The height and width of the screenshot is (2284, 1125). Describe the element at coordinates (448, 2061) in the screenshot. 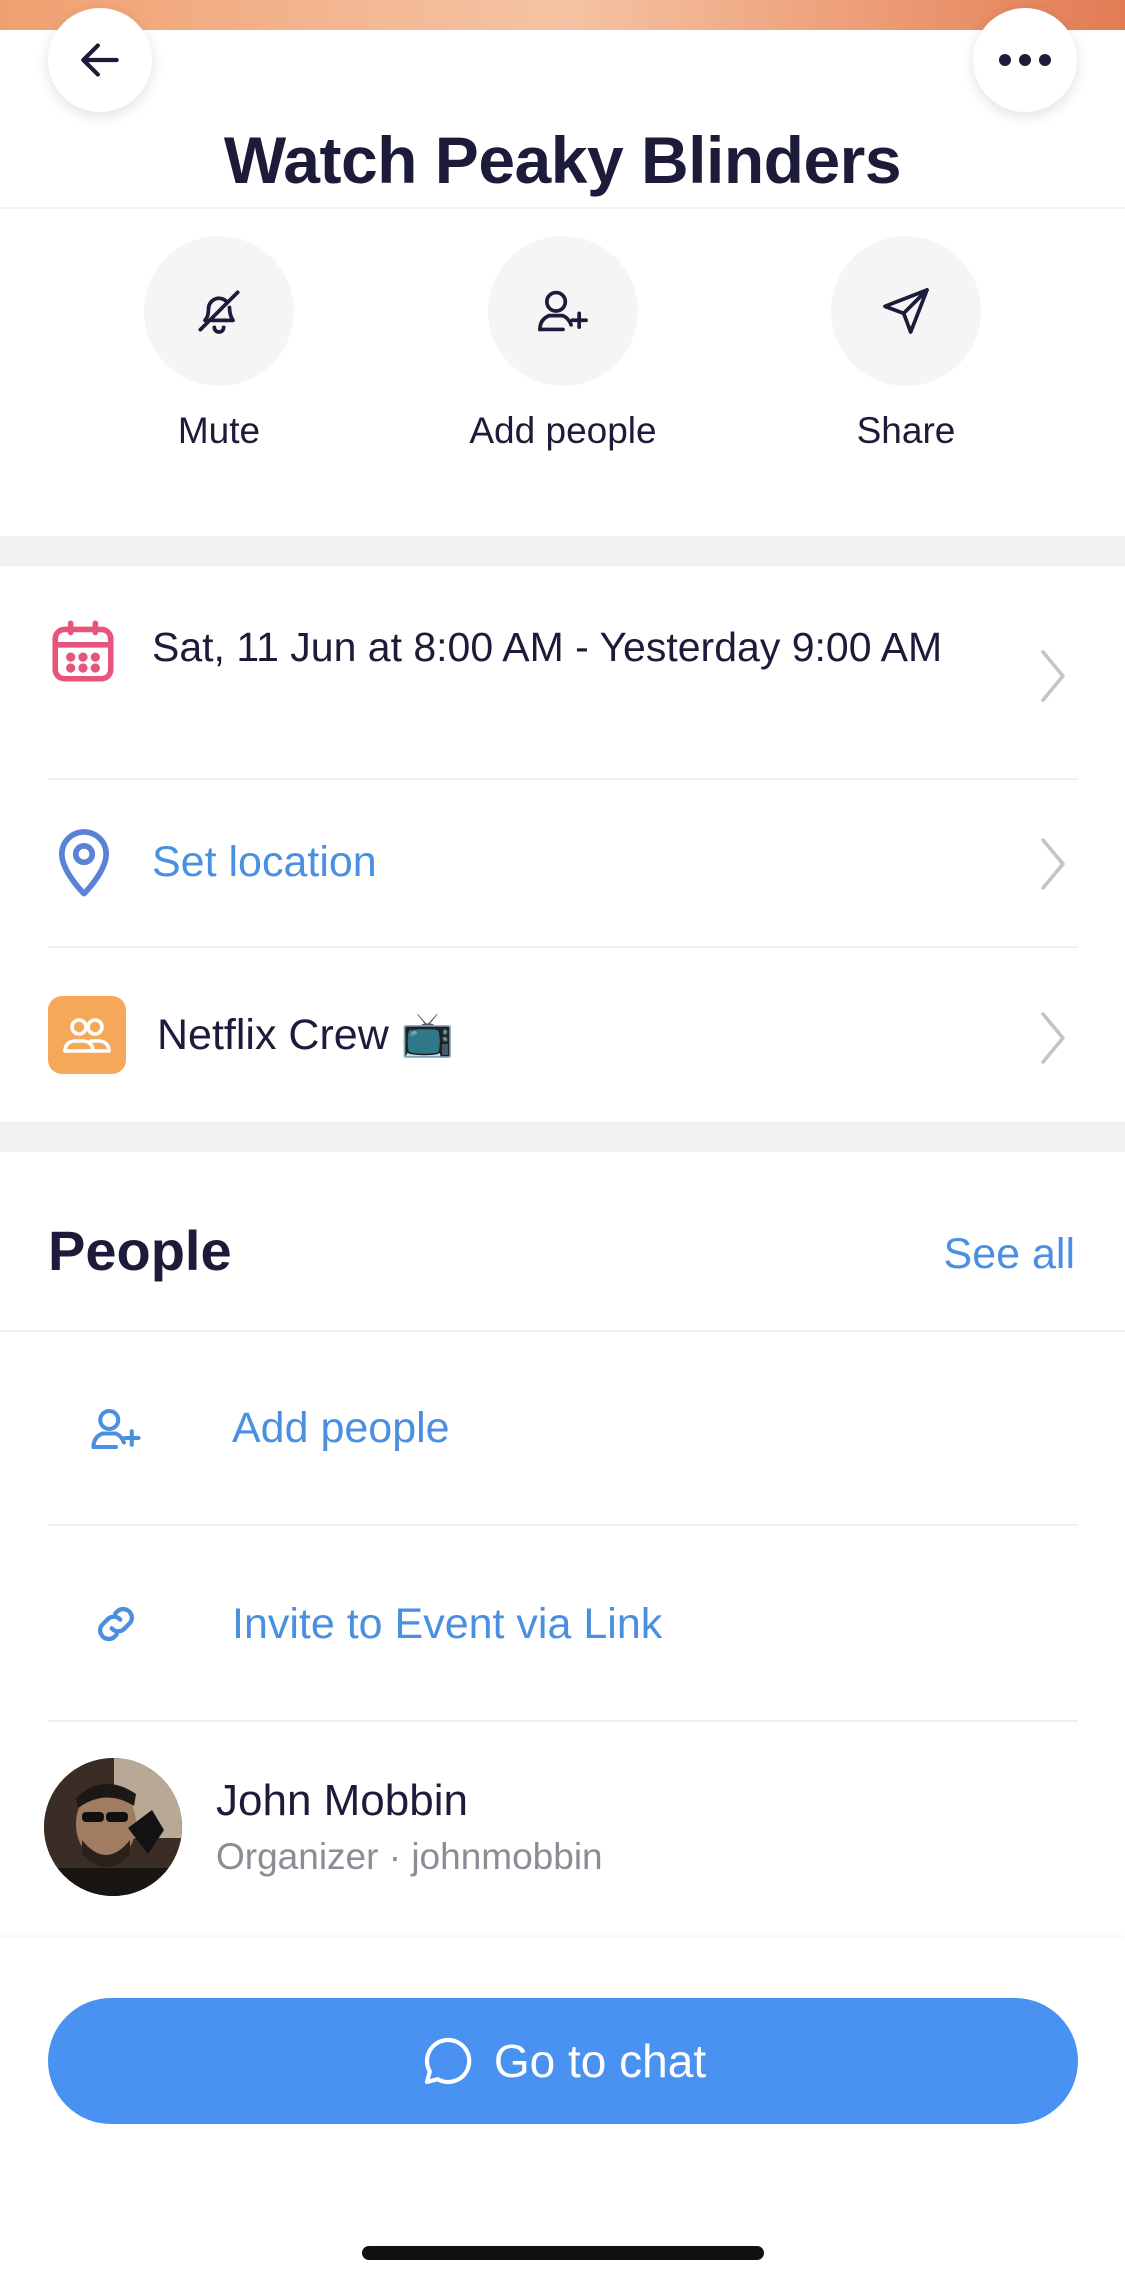

I see `chat-bubble-icon` at that location.